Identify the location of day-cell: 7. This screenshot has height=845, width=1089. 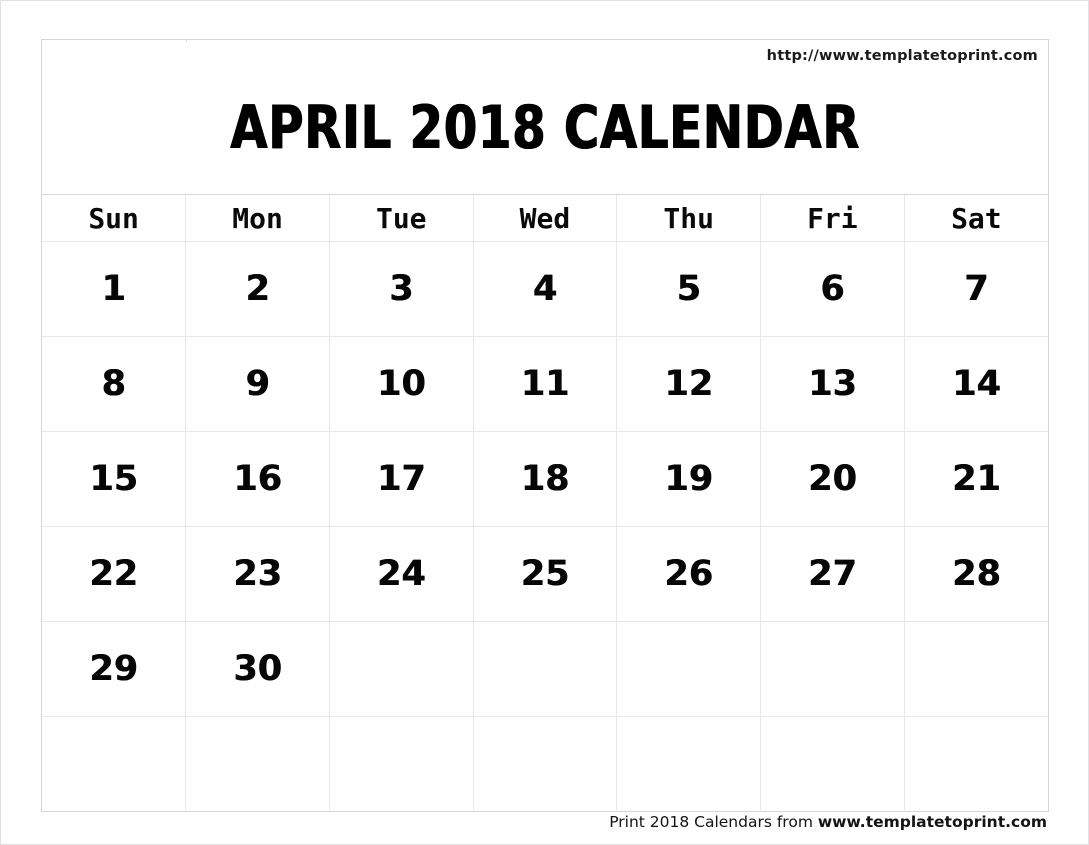
(975, 289).